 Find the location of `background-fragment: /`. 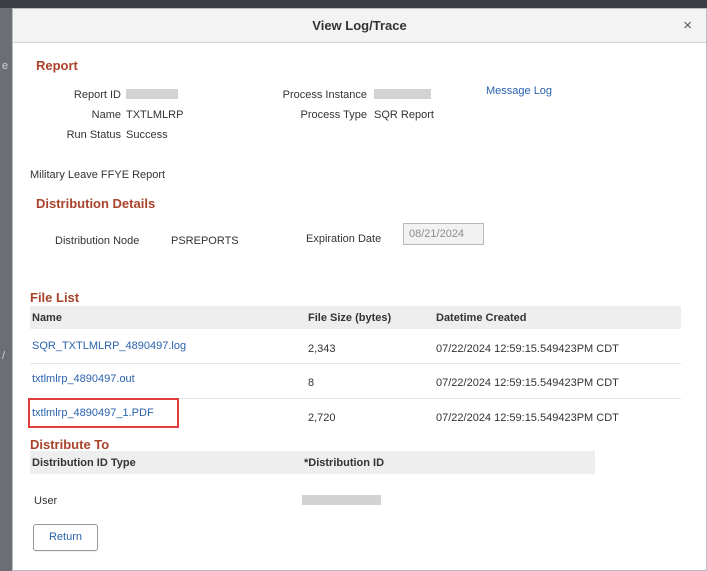

background-fragment: / is located at coordinates (4, 356).